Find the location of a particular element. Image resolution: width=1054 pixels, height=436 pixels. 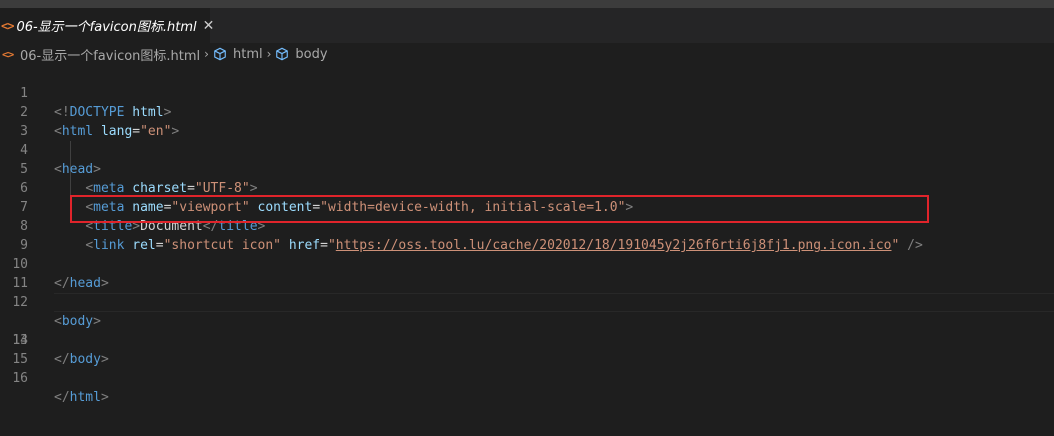

line-number: 16 is located at coordinates (20, 378).